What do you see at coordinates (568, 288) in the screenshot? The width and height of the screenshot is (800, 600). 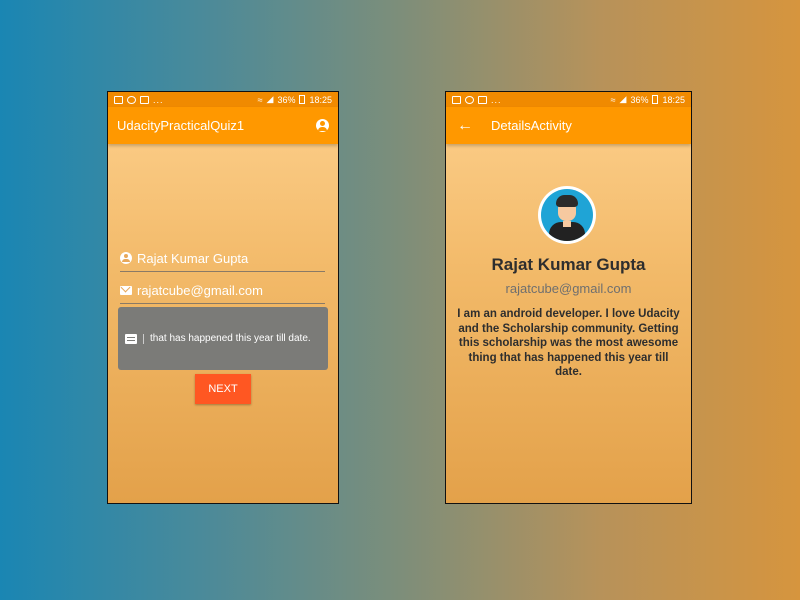 I see `profile-email: rajatcube@gmail.com` at bounding box center [568, 288].